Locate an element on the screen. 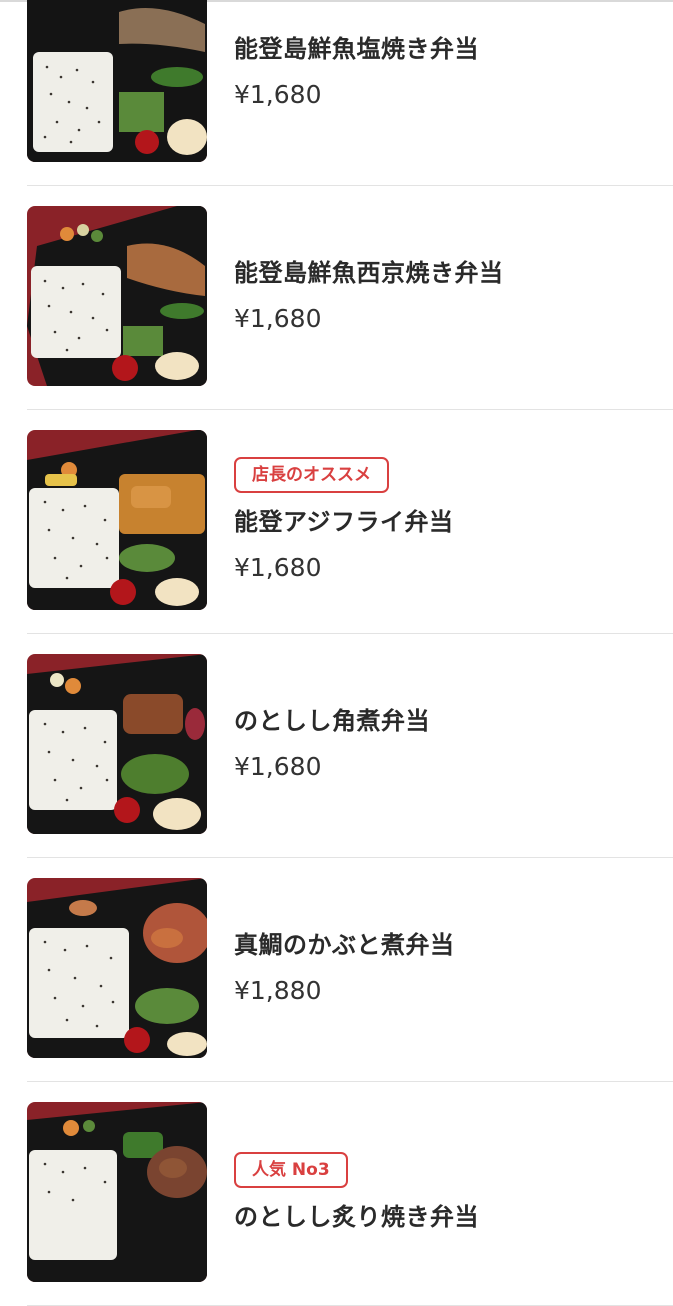  menu-item-price: ¥1,880 is located at coordinates (278, 990).